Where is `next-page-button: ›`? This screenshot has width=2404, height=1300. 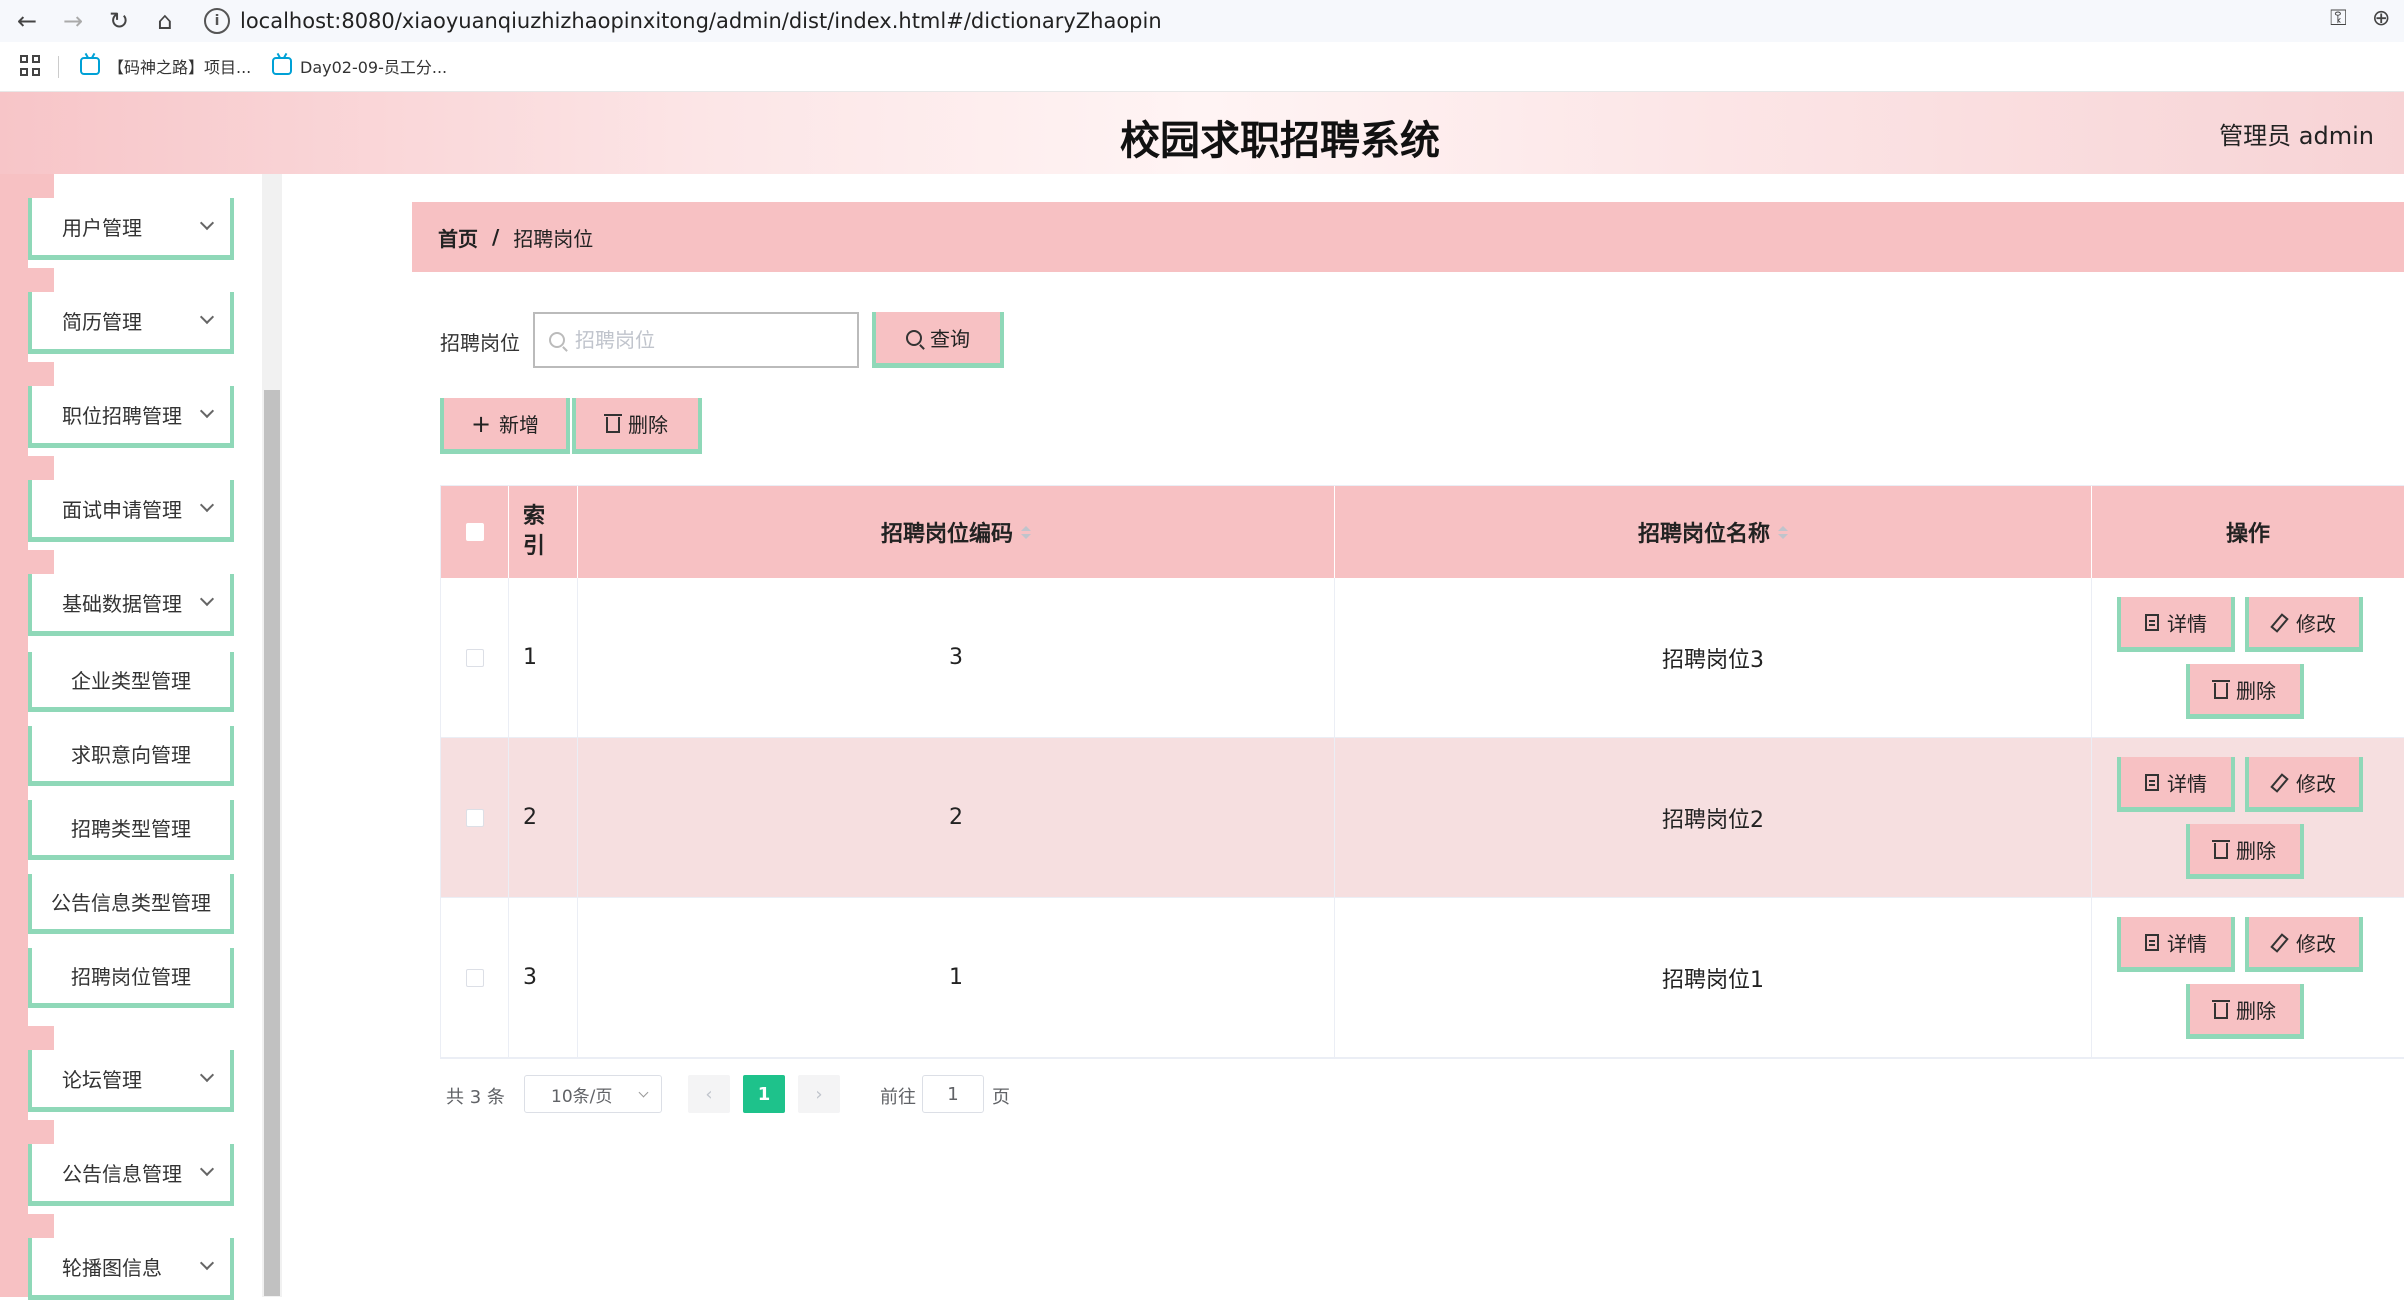 next-page-button: › is located at coordinates (819, 1094).